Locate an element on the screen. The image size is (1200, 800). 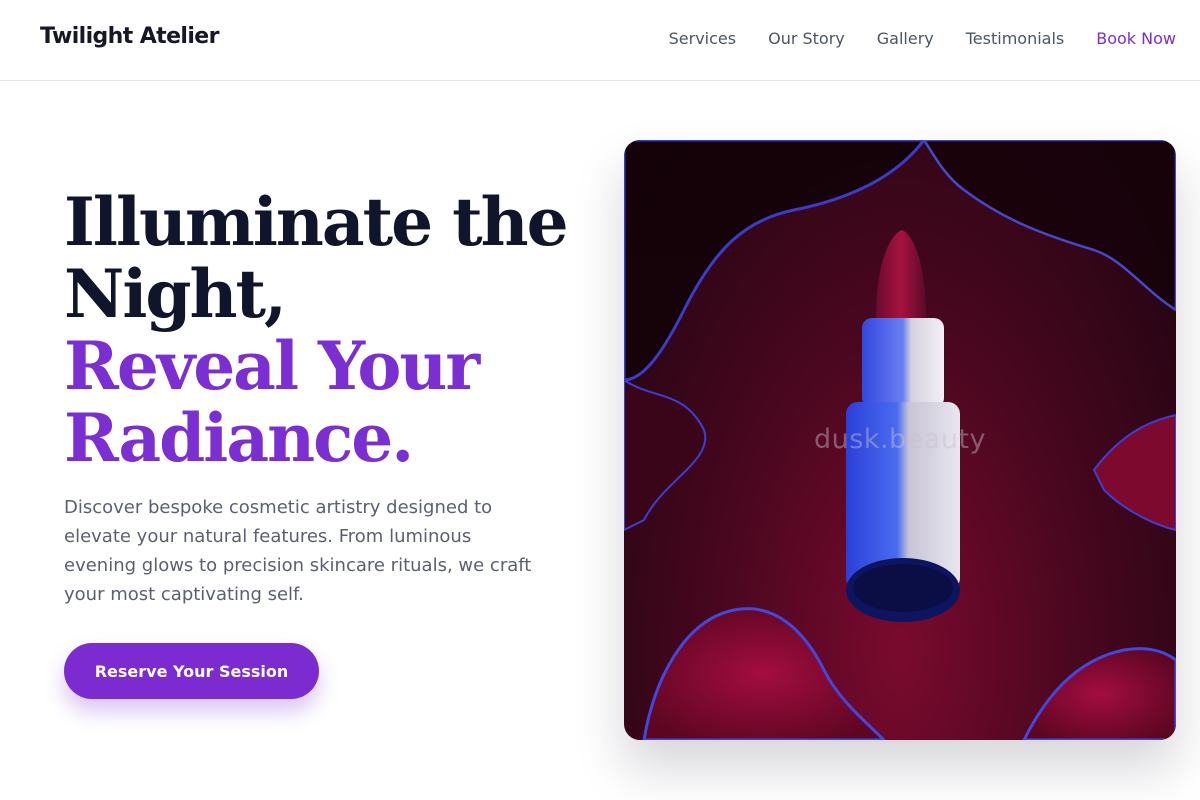
headline-accent-line-1: Reveal Your is located at coordinates (272, 366).